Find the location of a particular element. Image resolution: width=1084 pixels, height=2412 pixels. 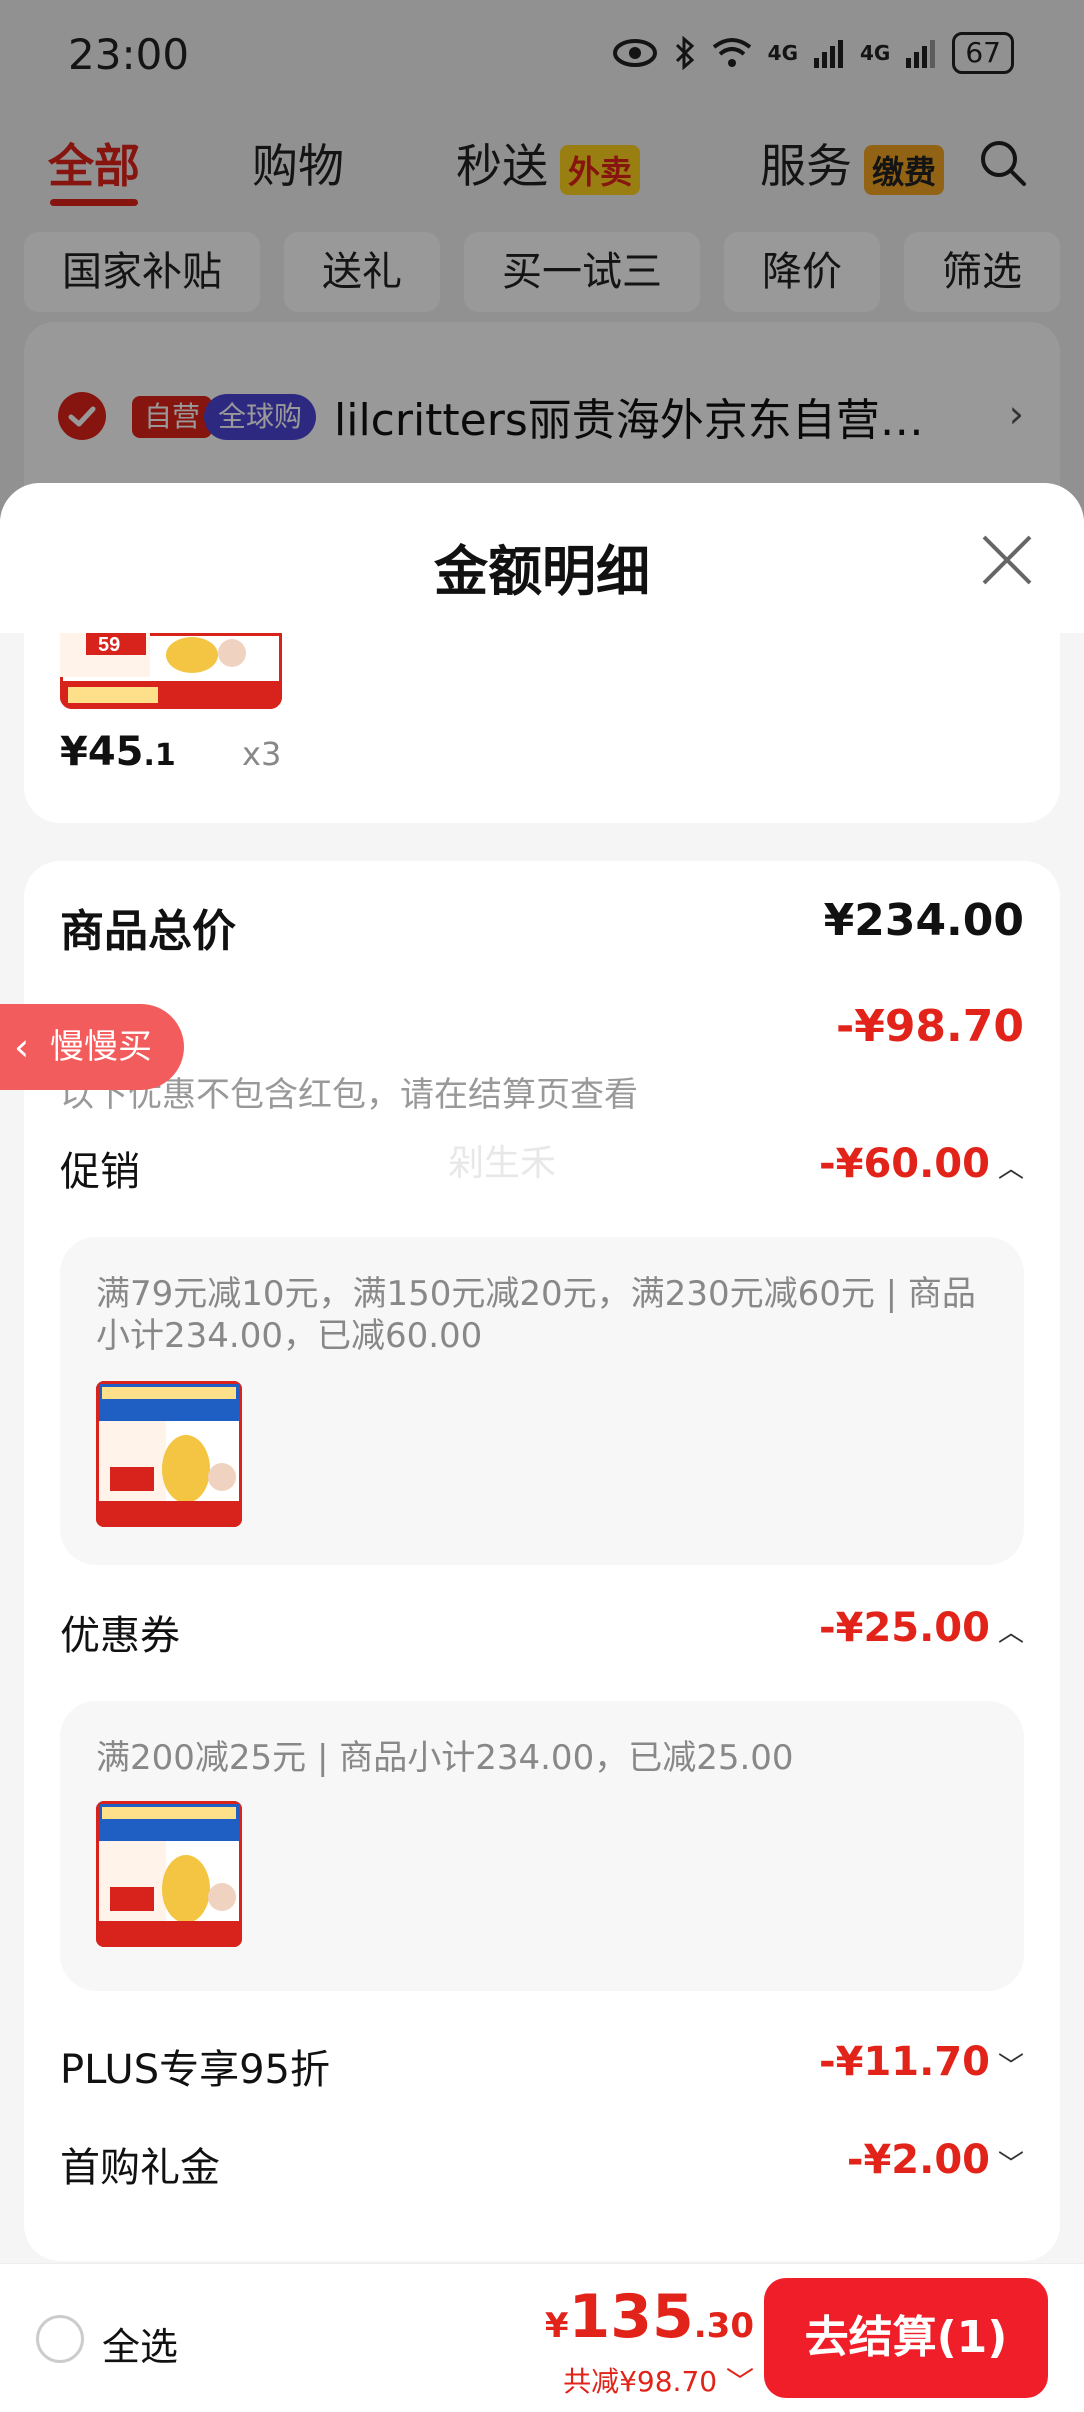

discount-value: -¥98.70 is located at coordinates (929, 1026).